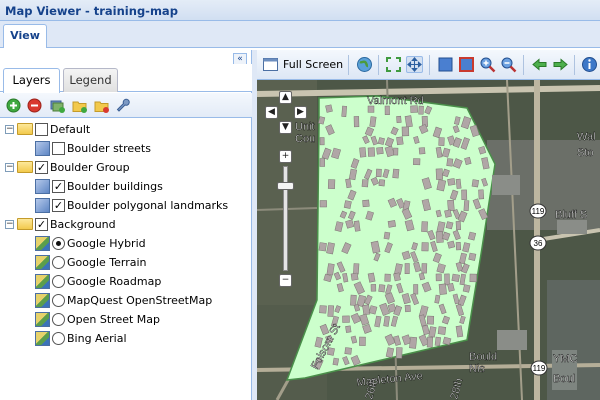  What do you see at coordinates (285, 186) in the screenshot?
I see `zoom-slider-thumb` at bounding box center [285, 186].